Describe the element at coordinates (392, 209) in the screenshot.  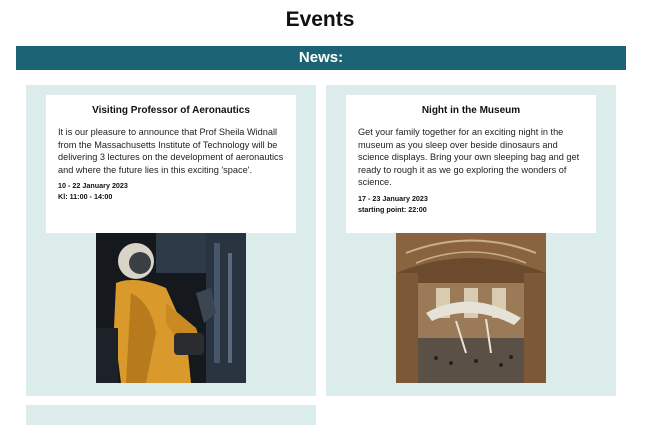
I see `event-time: starting point: 22:00` at that location.